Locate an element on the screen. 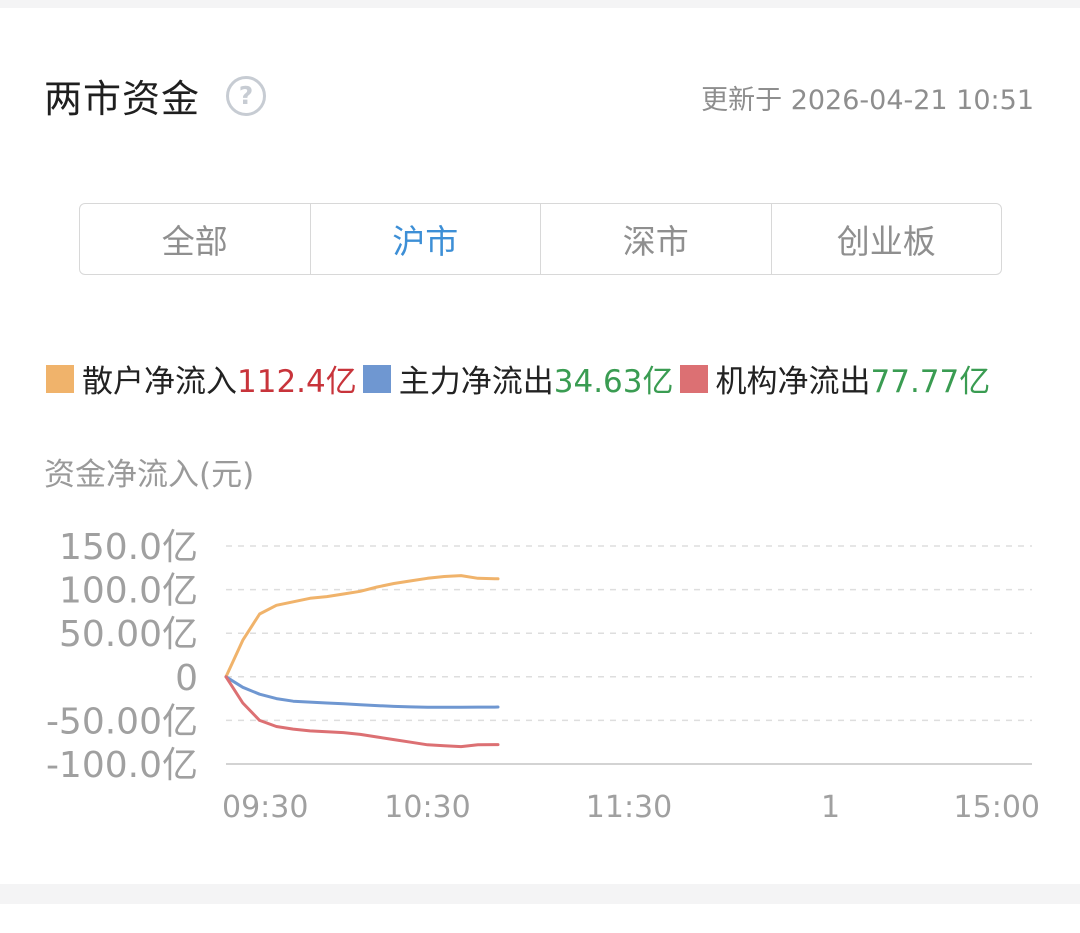  bottom-divider is located at coordinates (540, 894).